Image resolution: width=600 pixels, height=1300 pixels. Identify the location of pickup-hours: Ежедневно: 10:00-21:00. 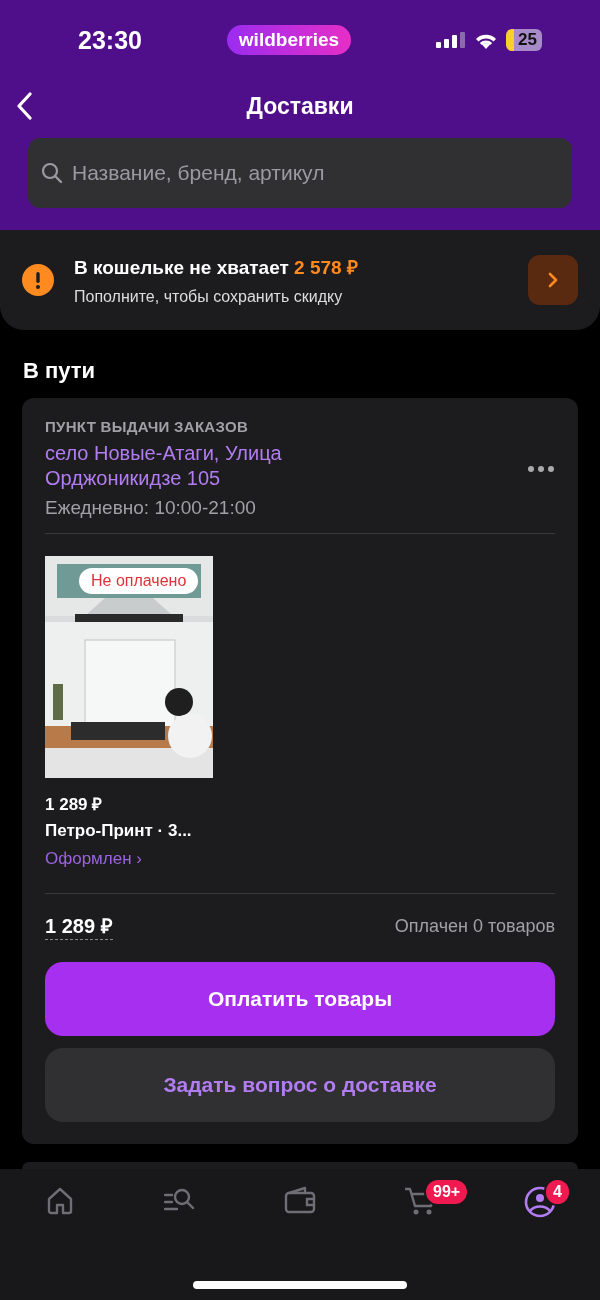
(151, 508).